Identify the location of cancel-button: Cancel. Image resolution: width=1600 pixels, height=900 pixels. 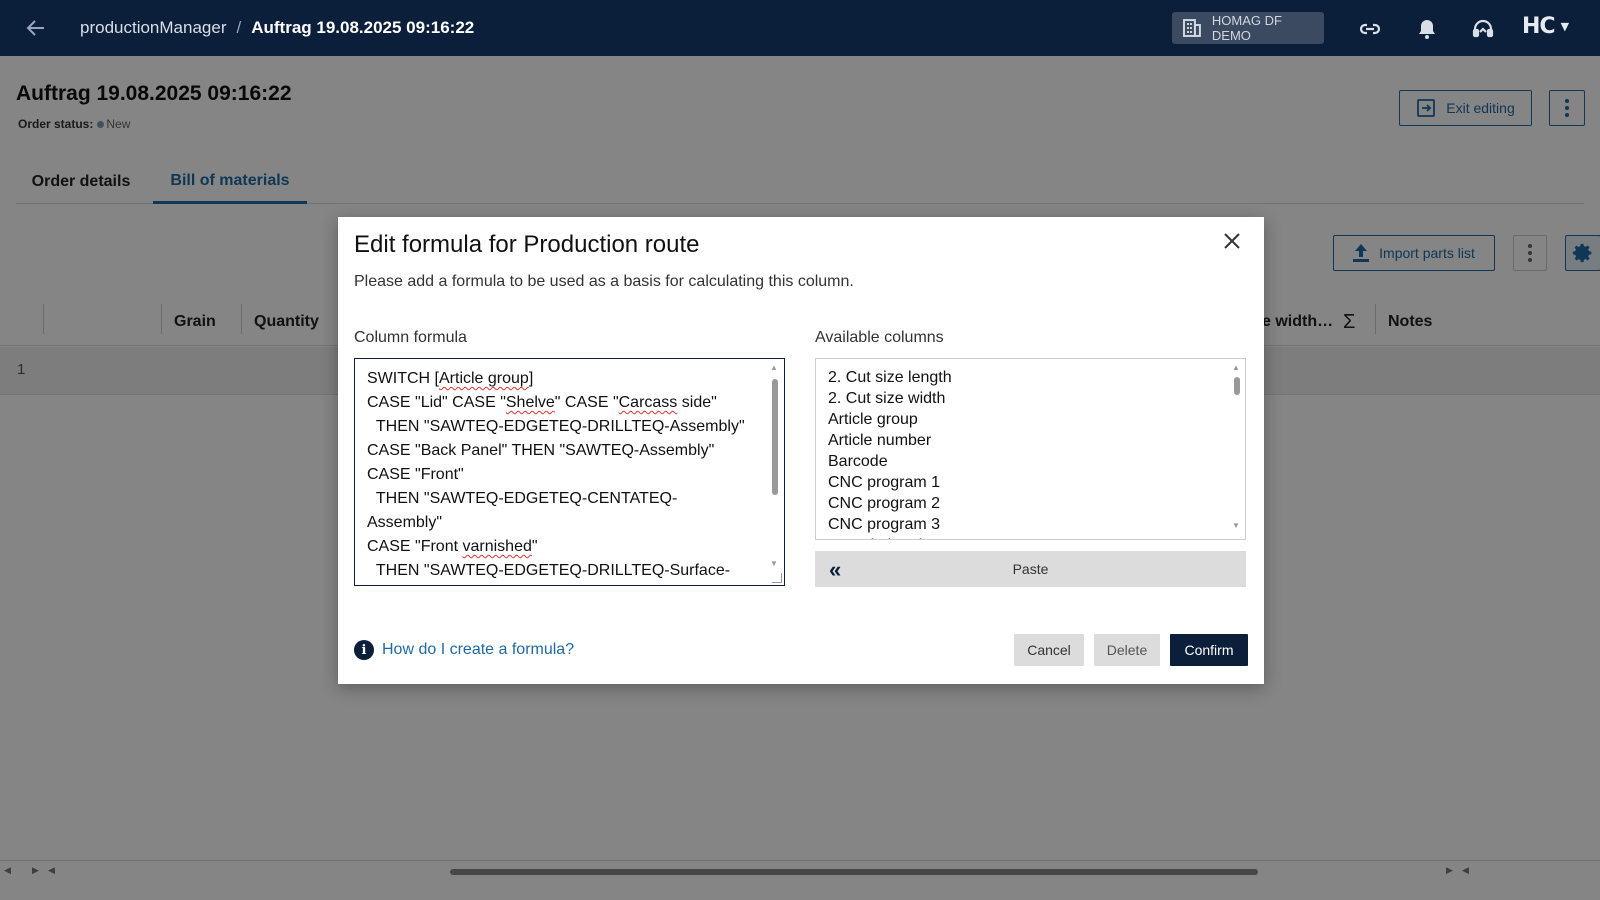
(1049, 650).